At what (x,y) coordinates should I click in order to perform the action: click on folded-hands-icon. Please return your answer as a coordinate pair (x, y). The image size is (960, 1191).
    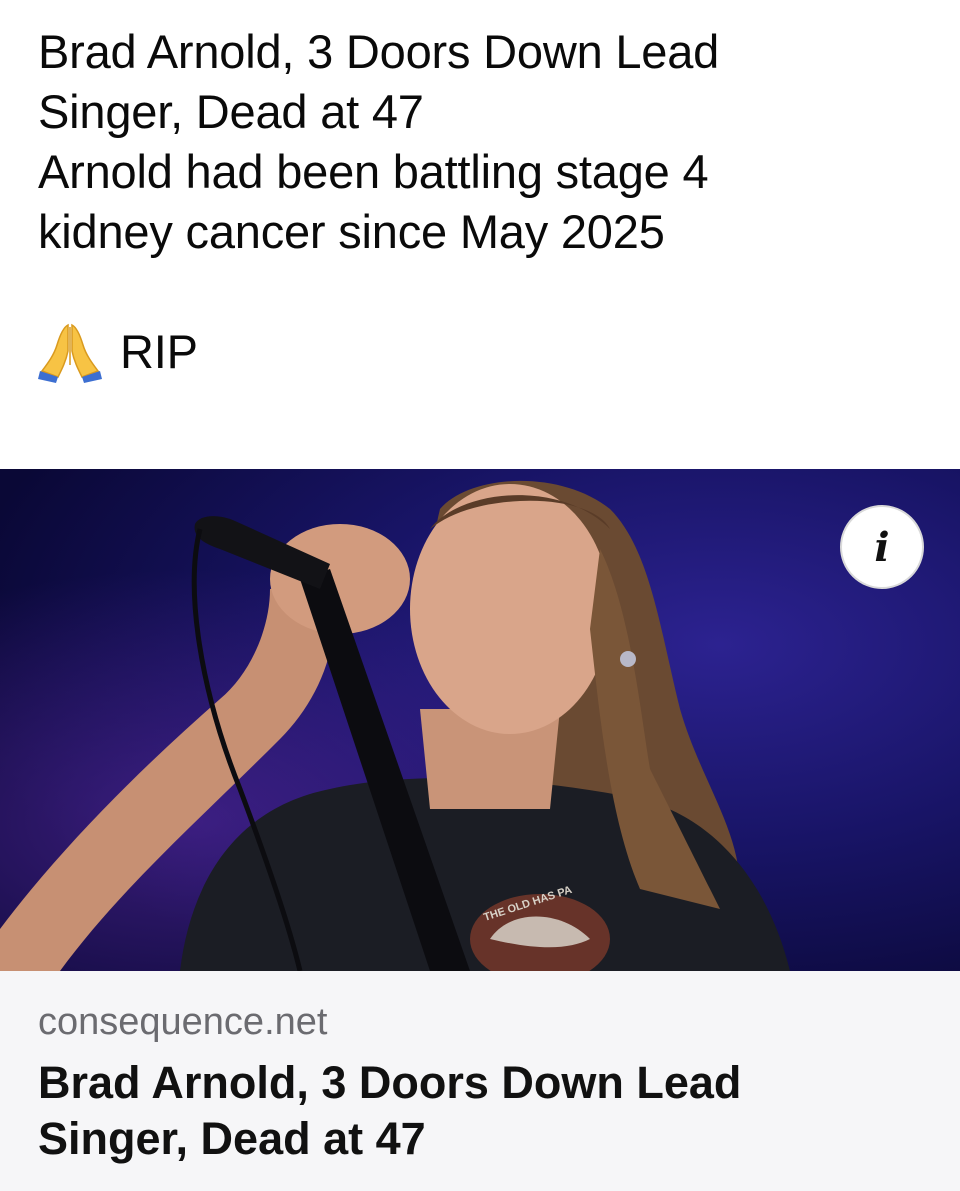
    Looking at the image, I should click on (70, 352).